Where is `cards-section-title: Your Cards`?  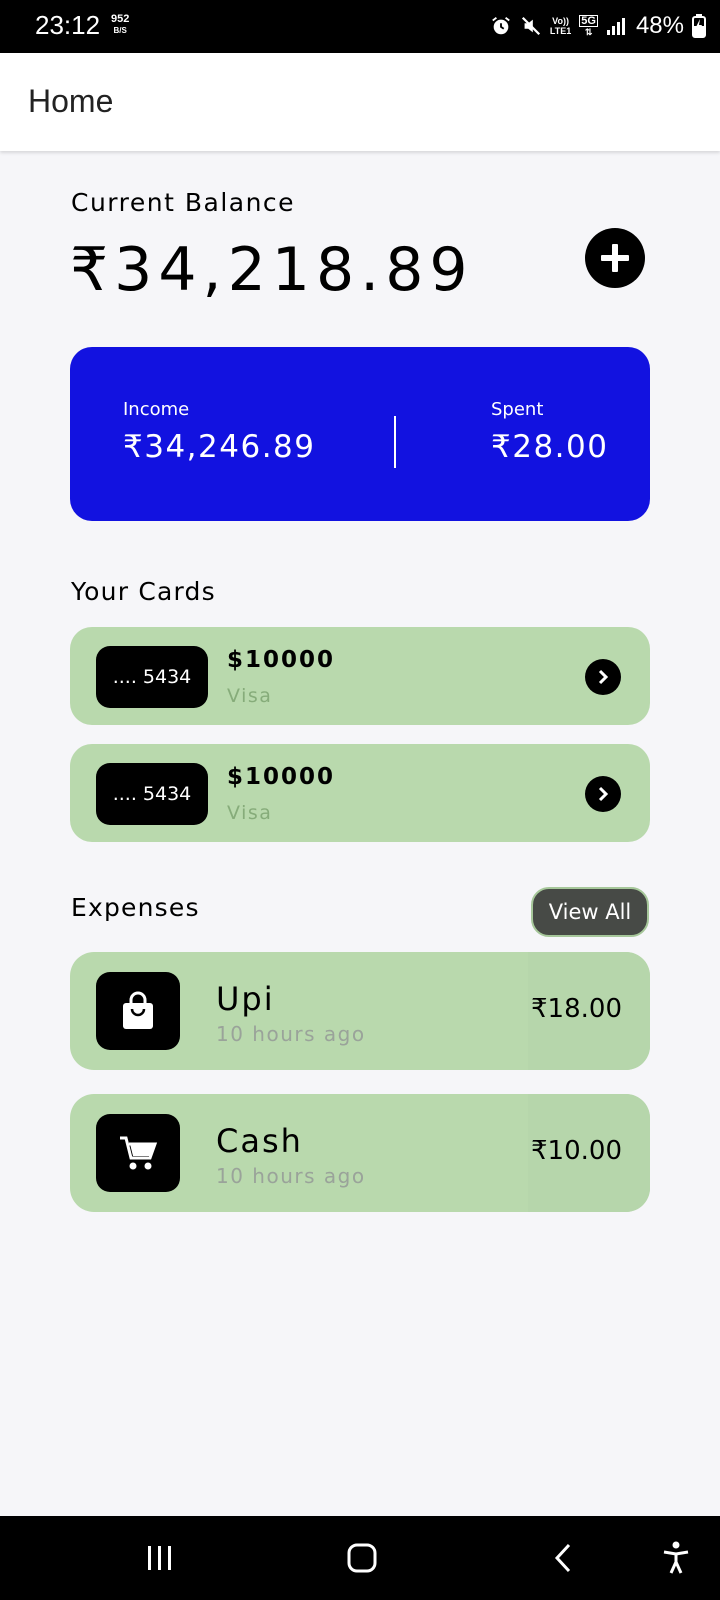 cards-section-title: Your Cards is located at coordinates (143, 591).